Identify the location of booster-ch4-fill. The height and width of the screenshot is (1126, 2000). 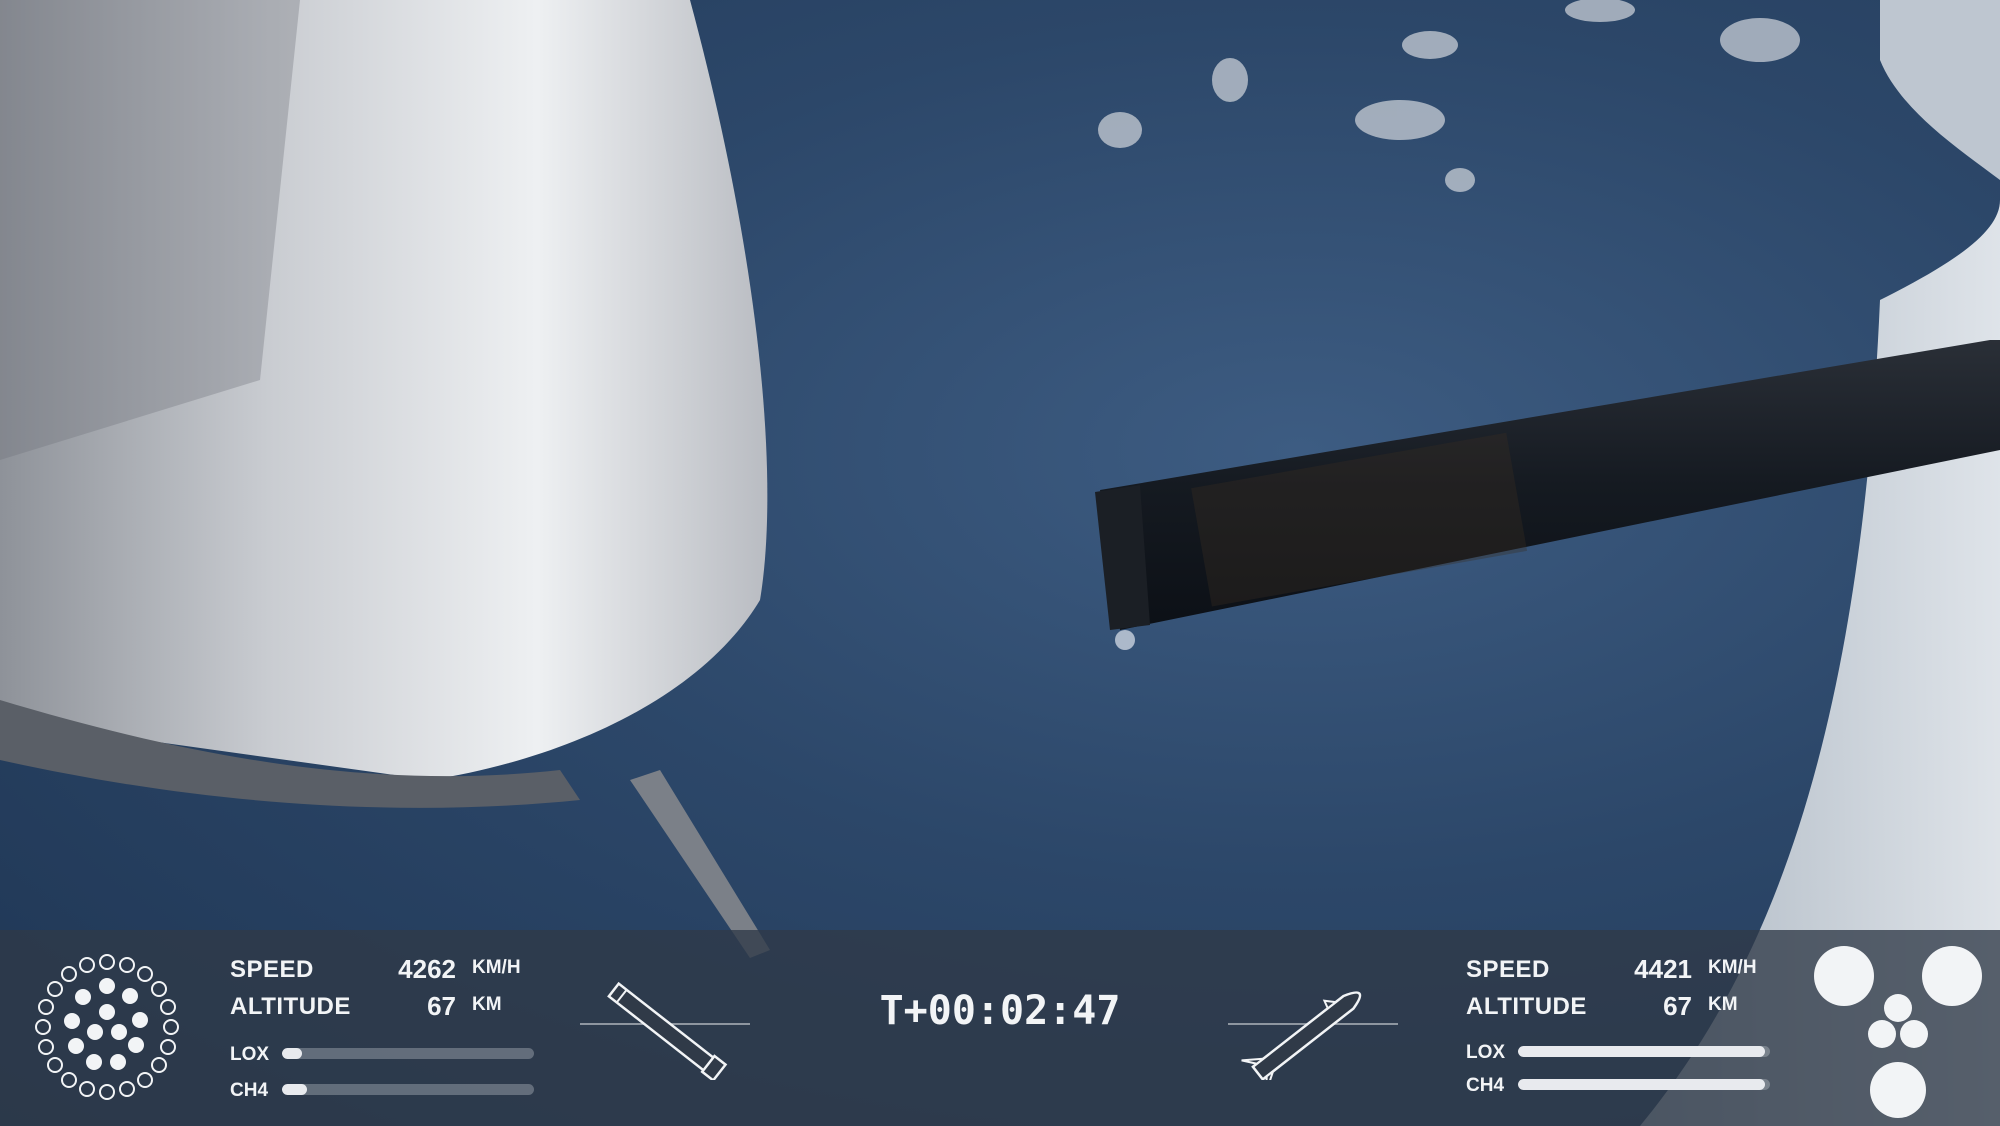
(295, 1089).